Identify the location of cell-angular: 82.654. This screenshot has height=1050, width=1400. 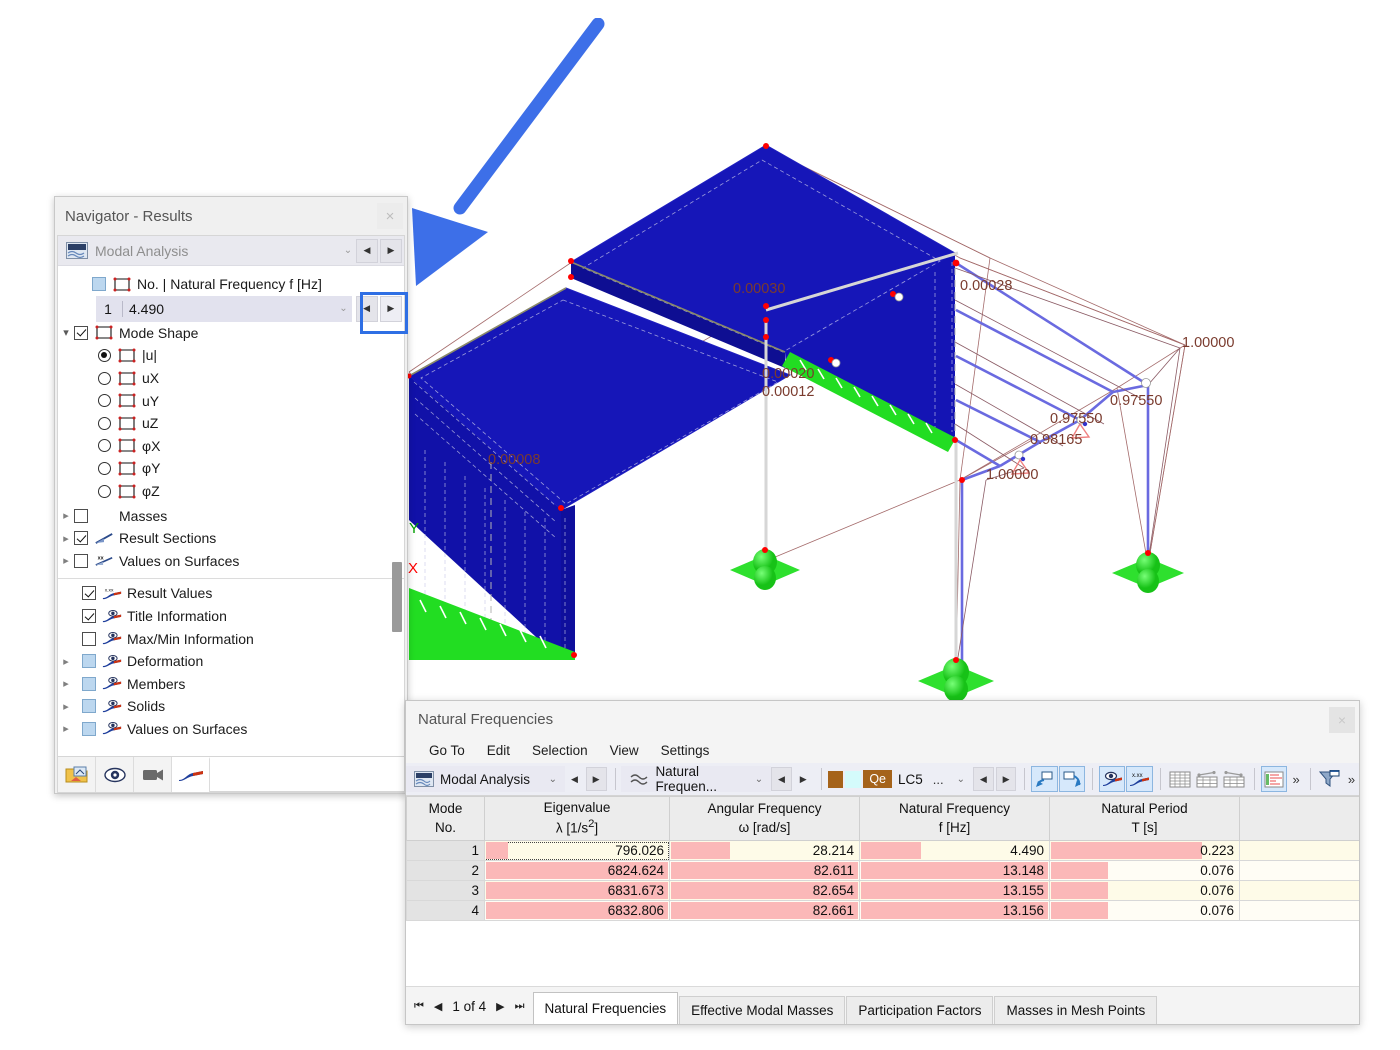
(764, 890).